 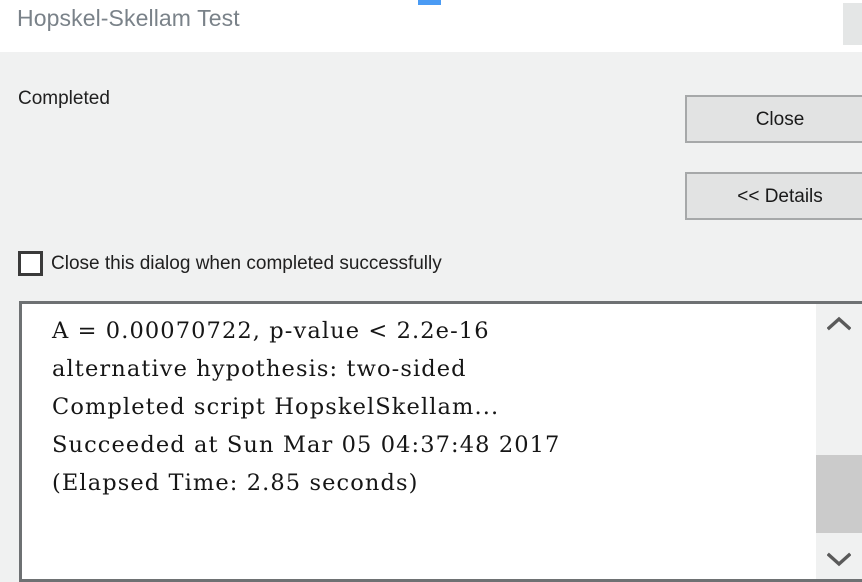 What do you see at coordinates (852, 24) in the screenshot?
I see `window-corner-control` at bounding box center [852, 24].